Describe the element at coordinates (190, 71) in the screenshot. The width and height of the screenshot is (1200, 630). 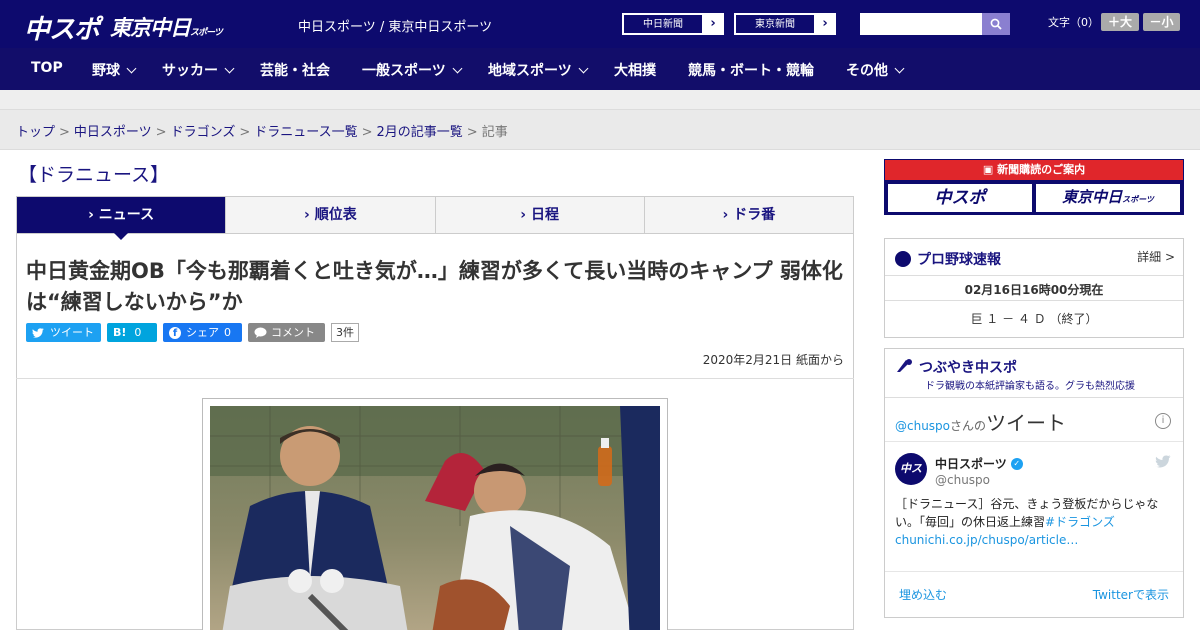
I see `nav-label: サッカー` at that location.